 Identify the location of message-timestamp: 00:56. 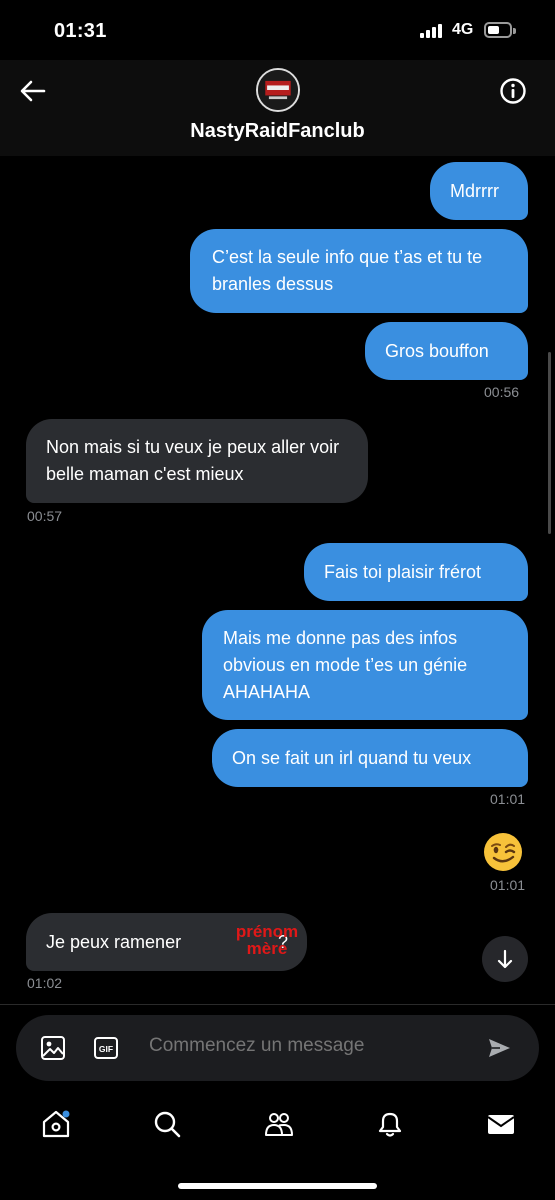
(502, 392).